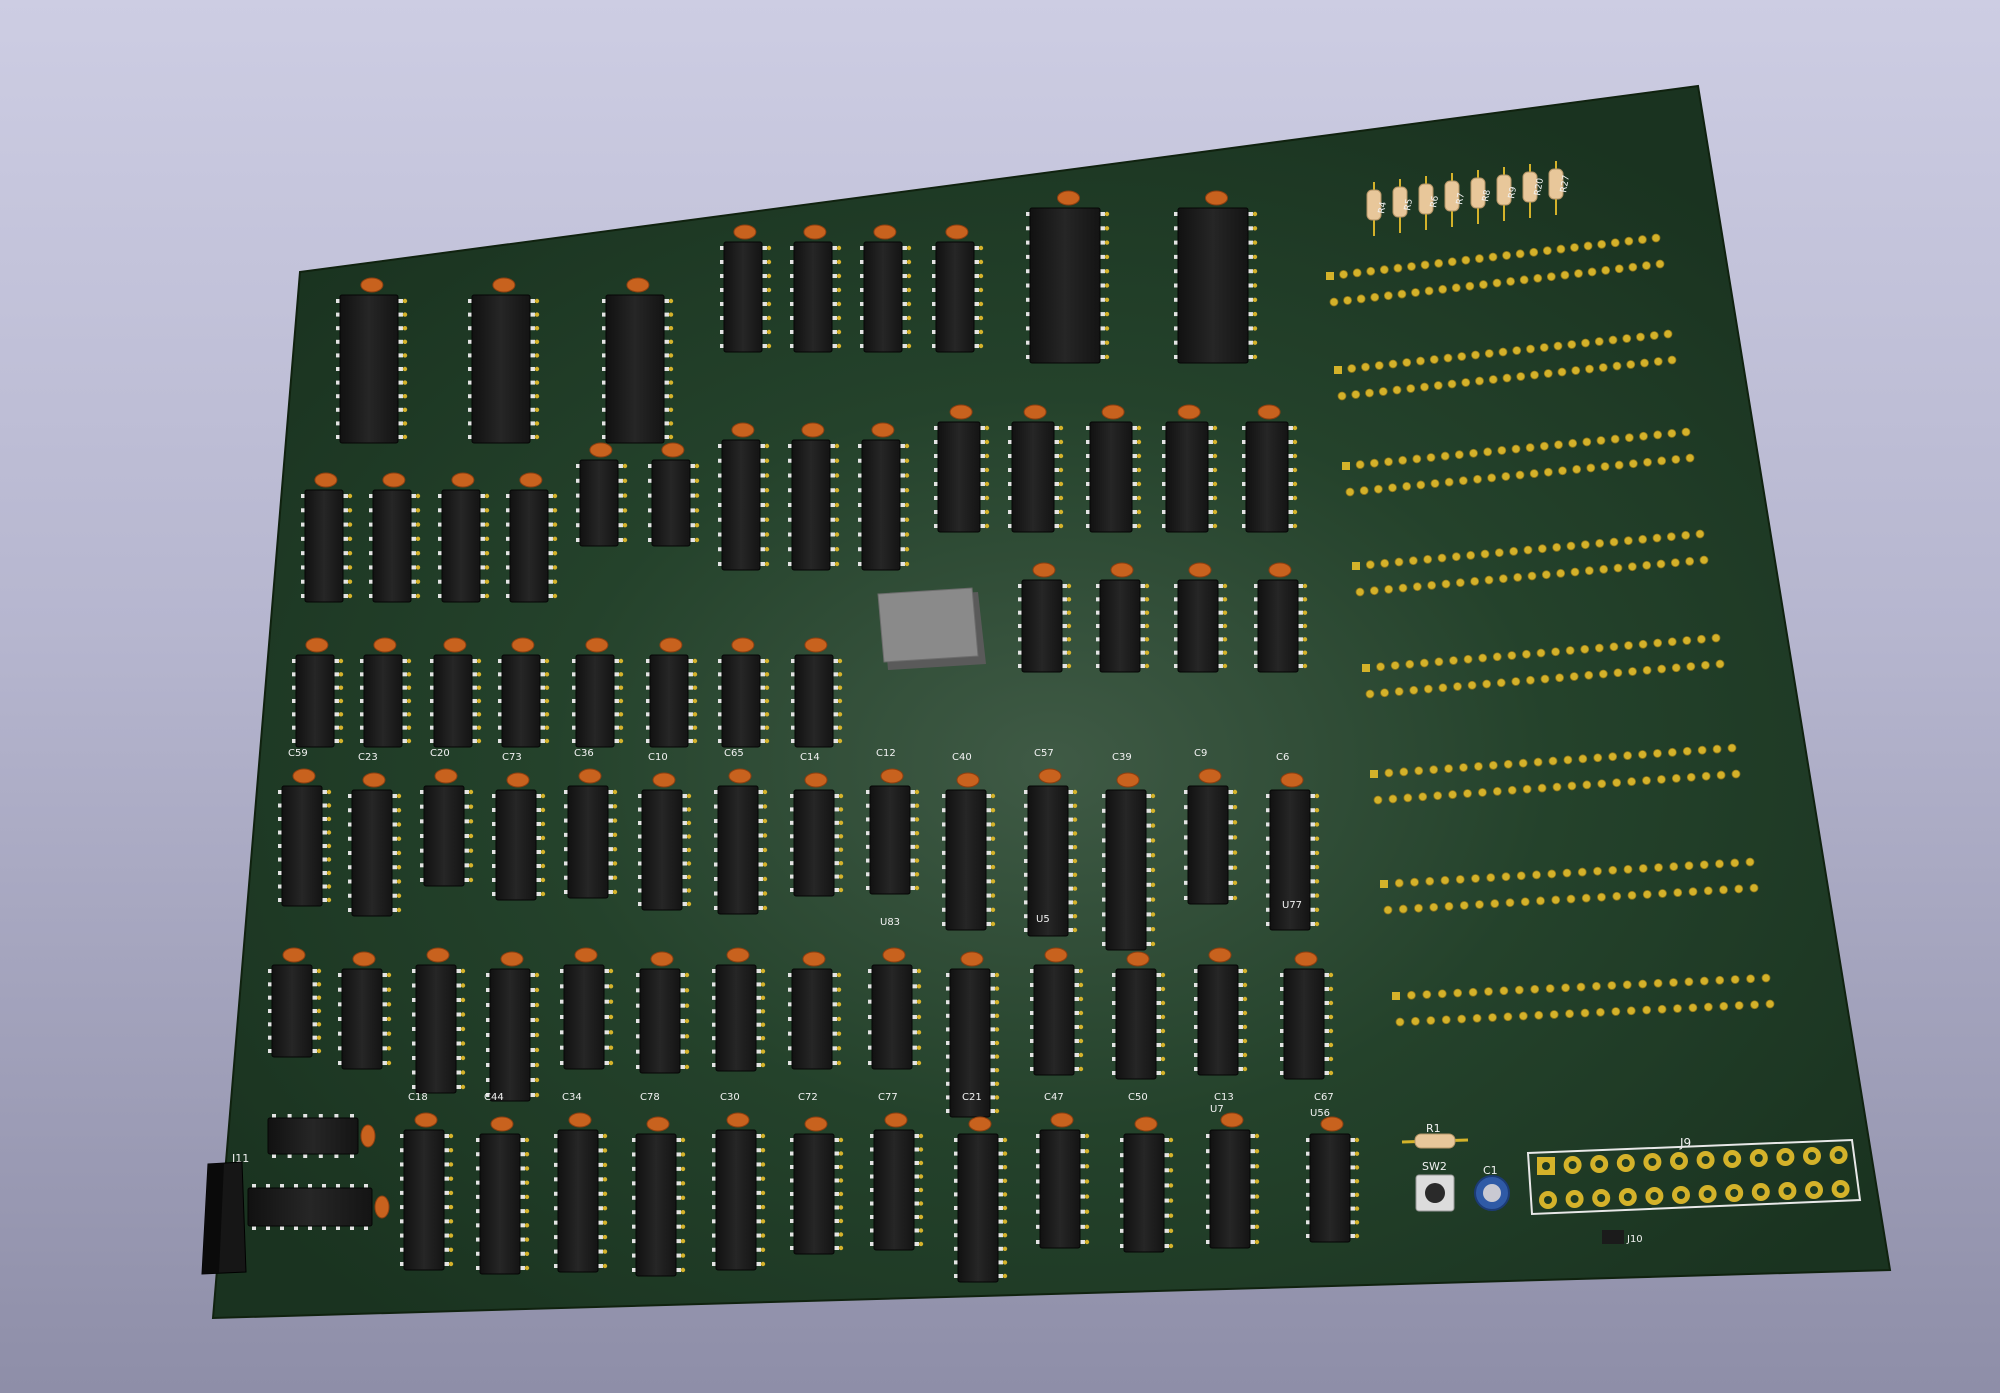 The image size is (2000, 1393). I want to click on resistor-label: R8, so click(1487, 196).